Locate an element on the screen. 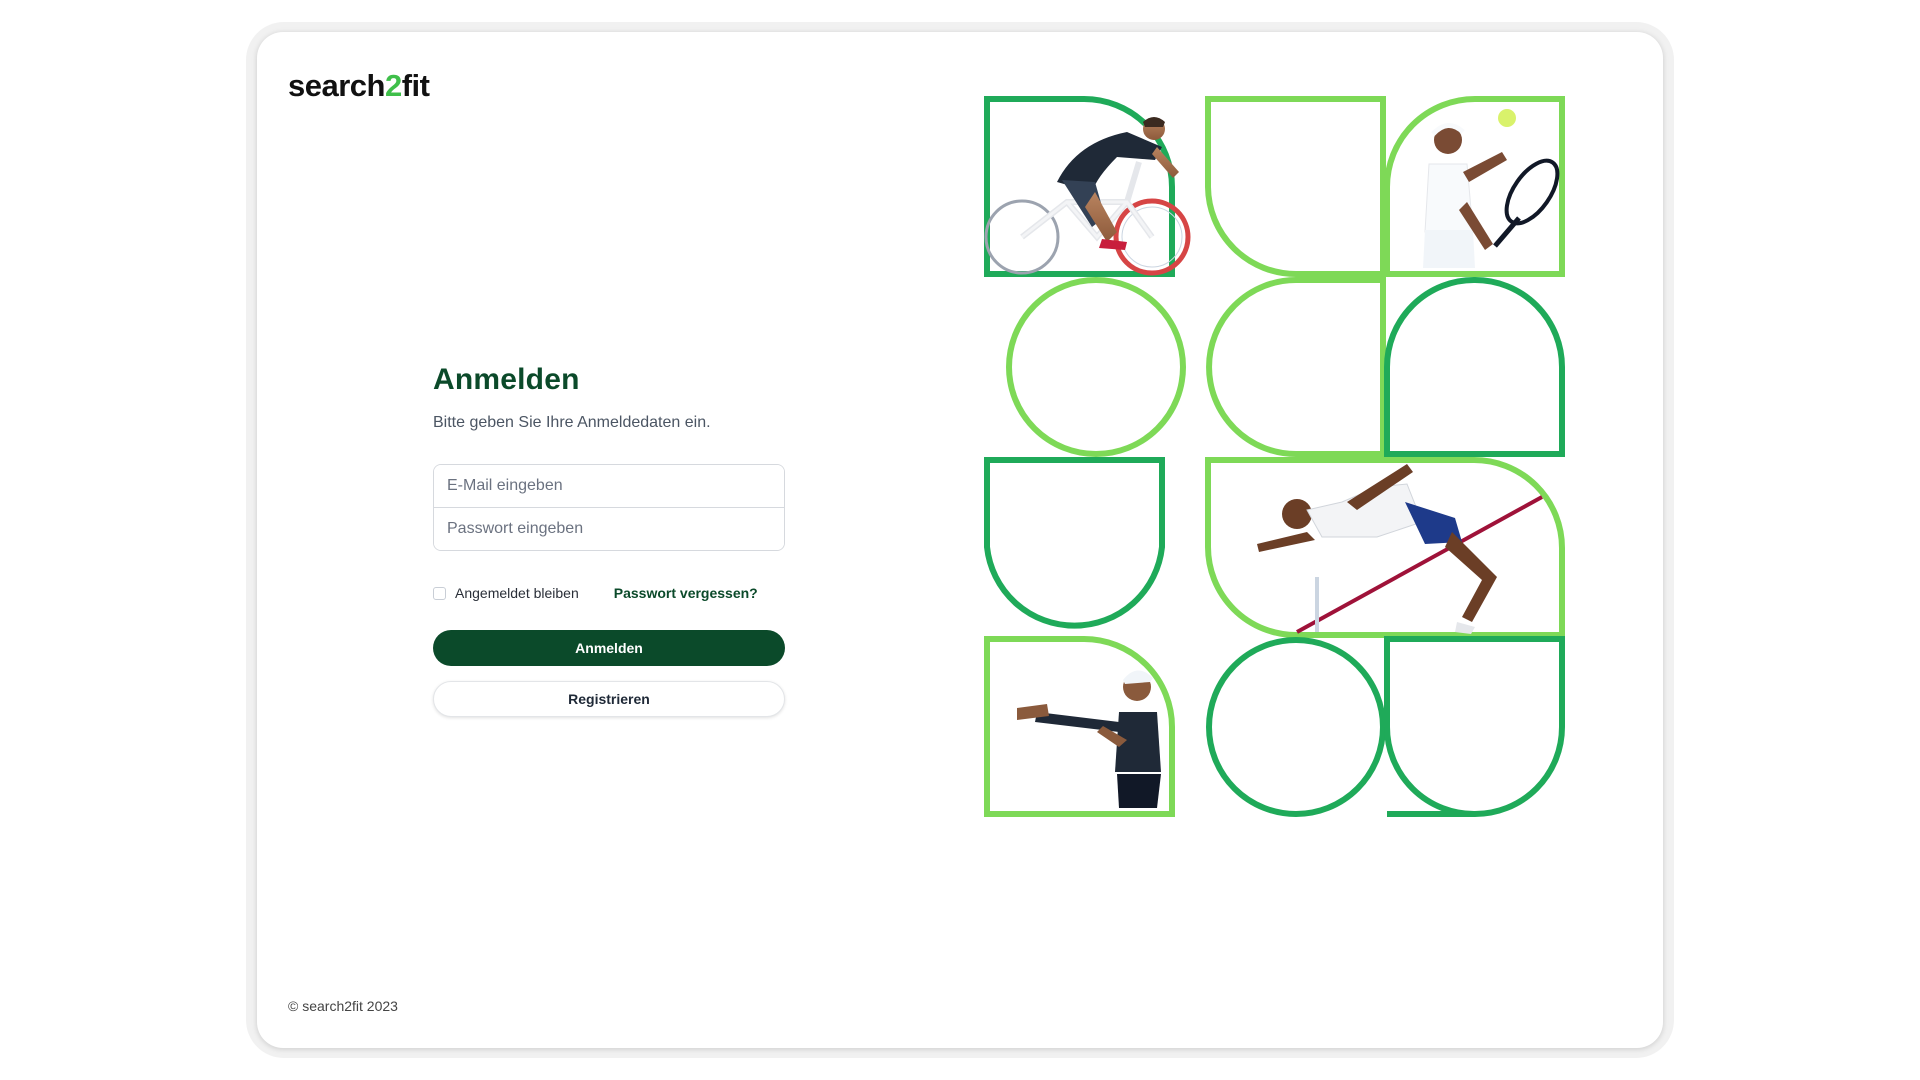  tile-stretching is located at coordinates (1079, 726).